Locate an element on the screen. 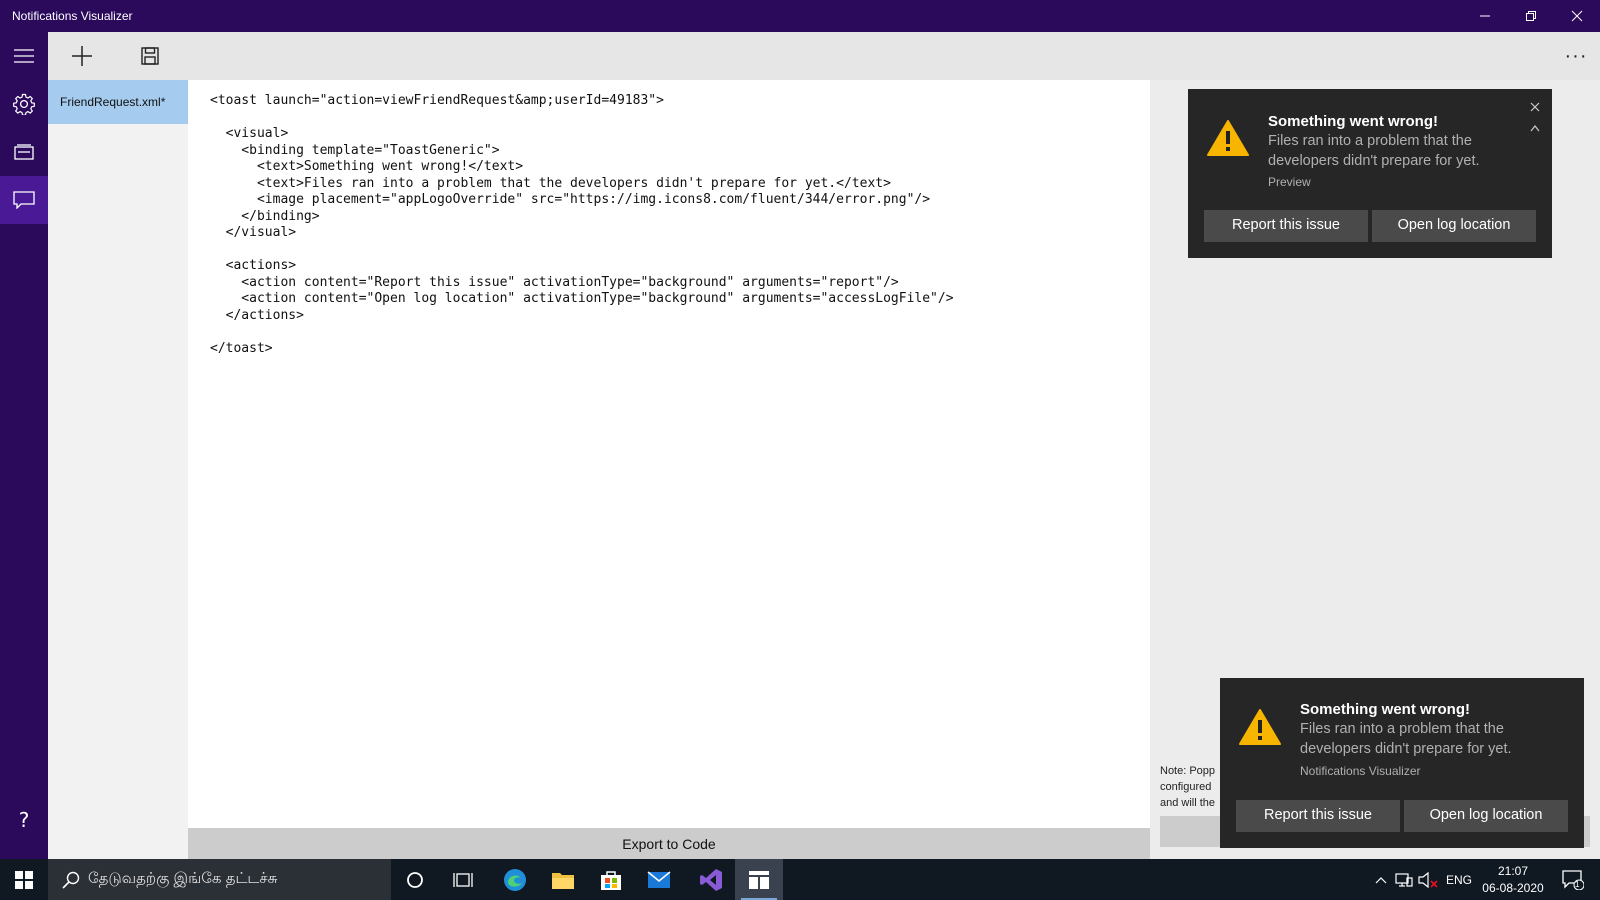  add-button is located at coordinates (82, 56).